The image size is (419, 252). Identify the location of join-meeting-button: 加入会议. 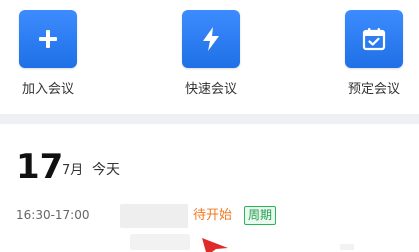
(48, 60).